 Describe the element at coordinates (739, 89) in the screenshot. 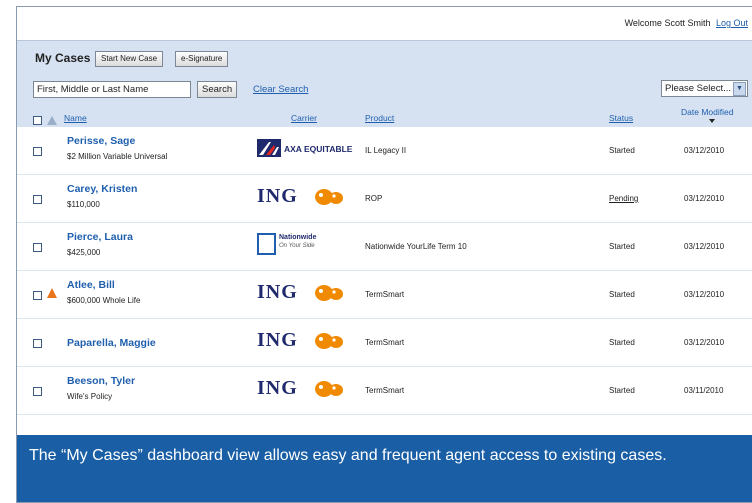

I see `chevron-down-icon: ▼` at that location.